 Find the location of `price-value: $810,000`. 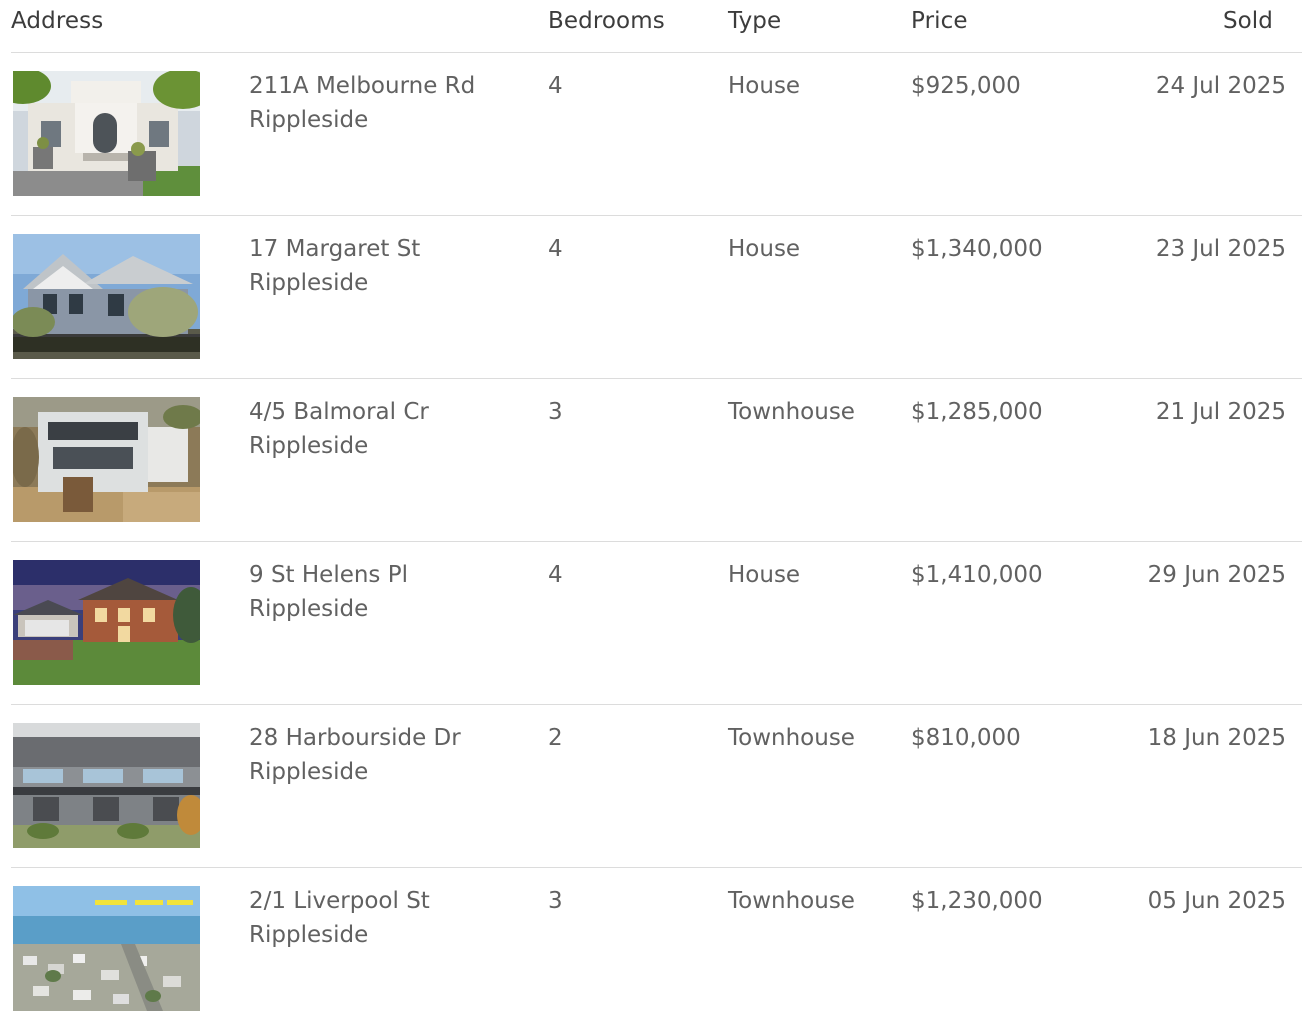

price-value: $810,000 is located at coordinates (966, 738).